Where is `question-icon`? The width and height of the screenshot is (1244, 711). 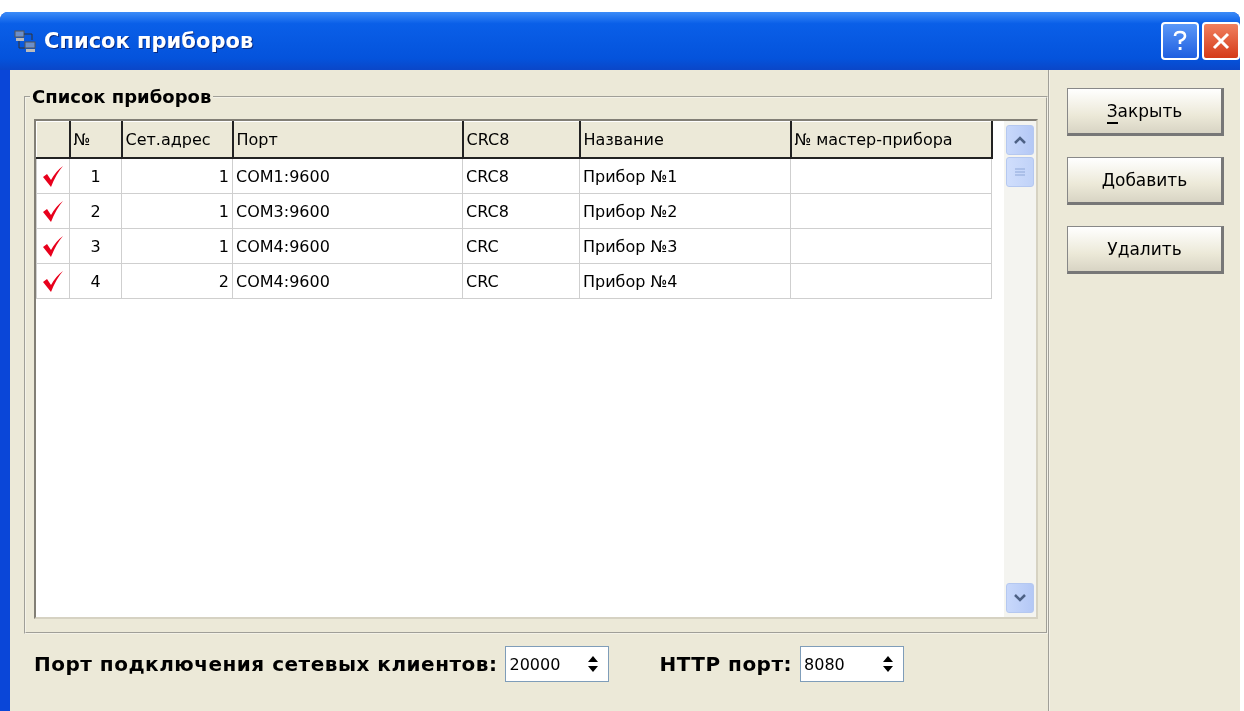
question-icon is located at coordinates (1180, 41).